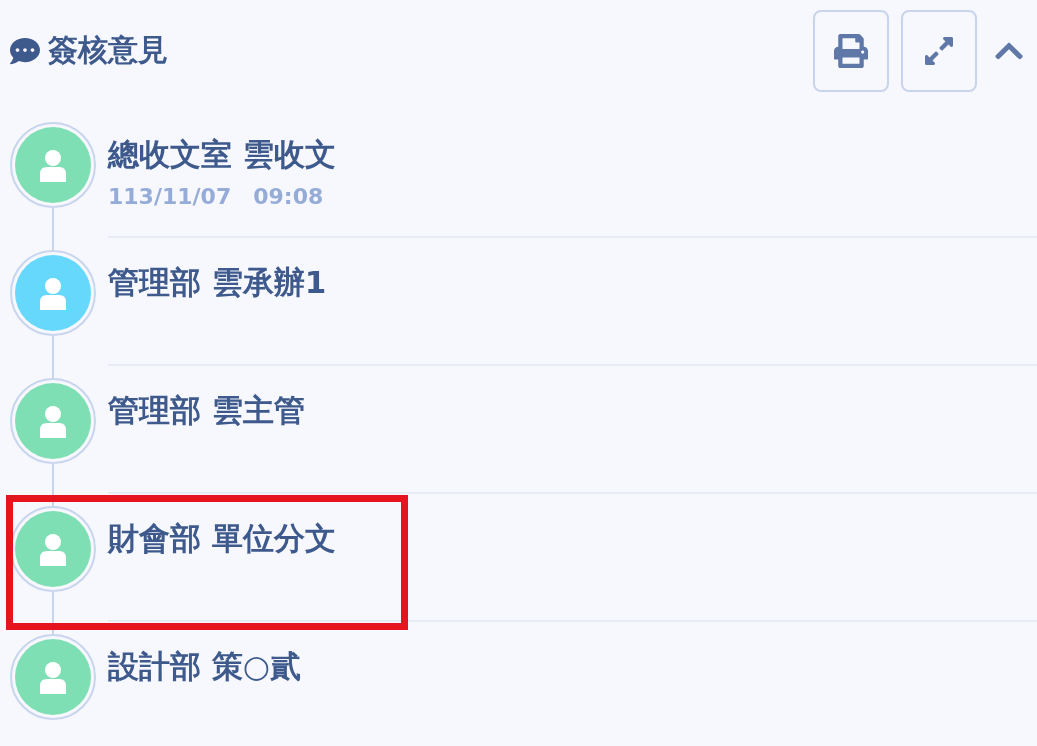 This screenshot has width=1037, height=746. What do you see at coordinates (218, 282) in the screenshot?
I see `signer-name: 管理部 雲承辦1` at bounding box center [218, 282].